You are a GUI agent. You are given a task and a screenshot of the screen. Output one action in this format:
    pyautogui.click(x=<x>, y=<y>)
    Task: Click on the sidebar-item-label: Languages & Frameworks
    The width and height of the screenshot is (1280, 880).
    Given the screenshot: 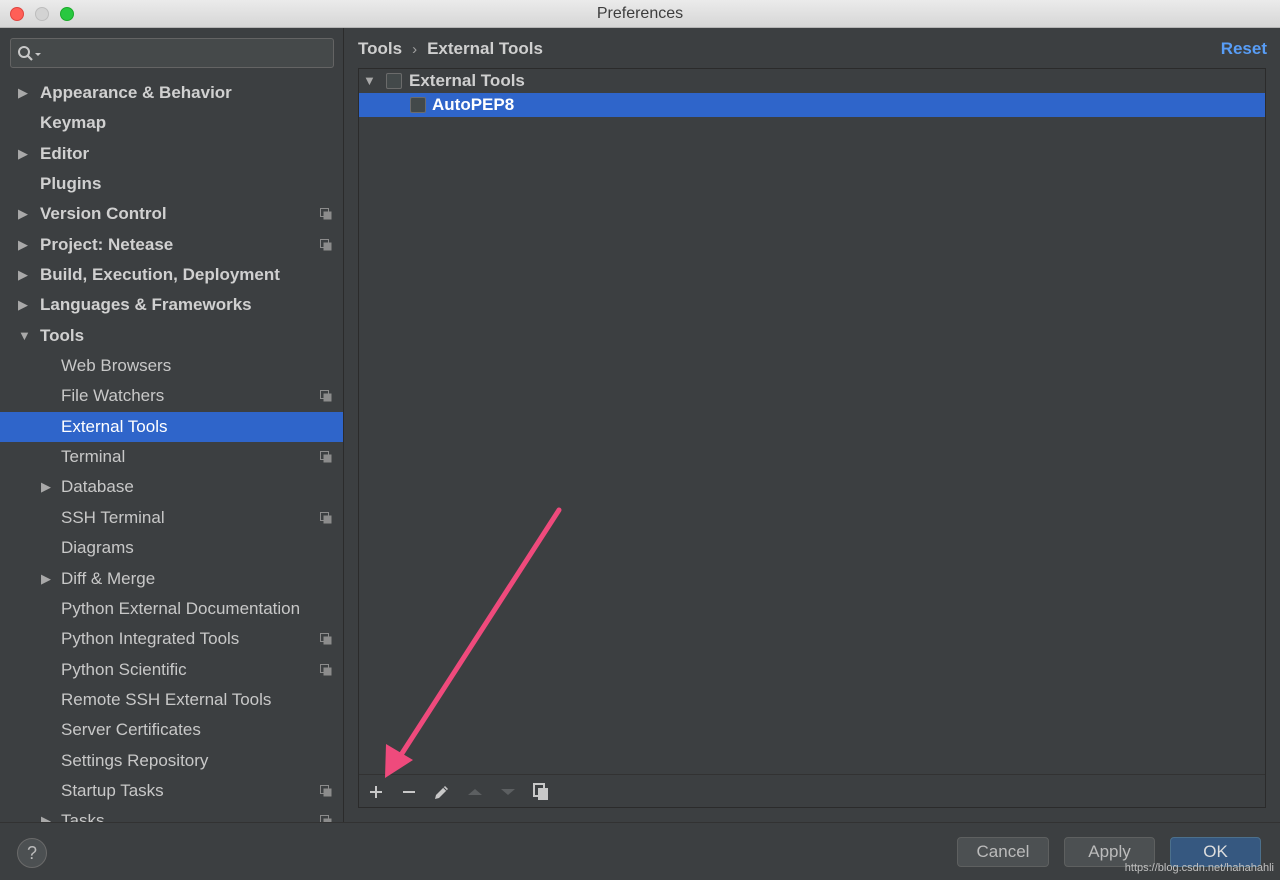 What is the action you would take?
    pyautogui.click(x=146, y=305)
    